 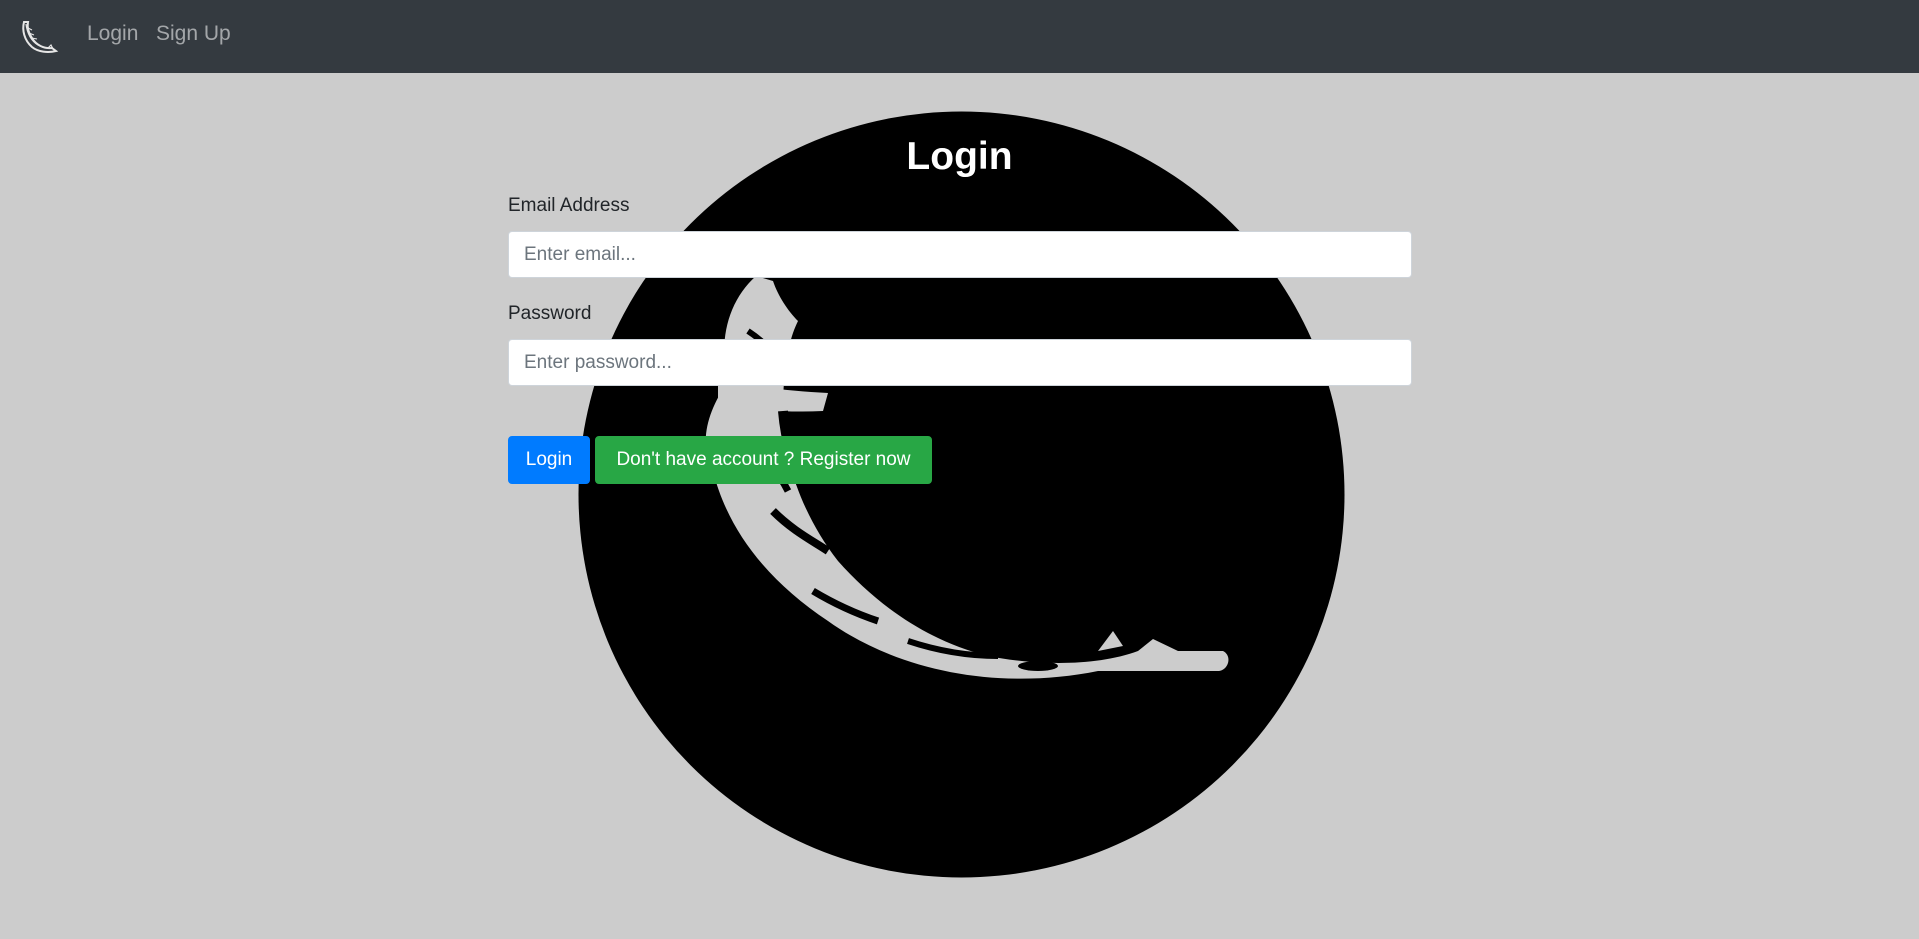 I want to click on navbar: Login Sign Up, so click(x=959, y=36).